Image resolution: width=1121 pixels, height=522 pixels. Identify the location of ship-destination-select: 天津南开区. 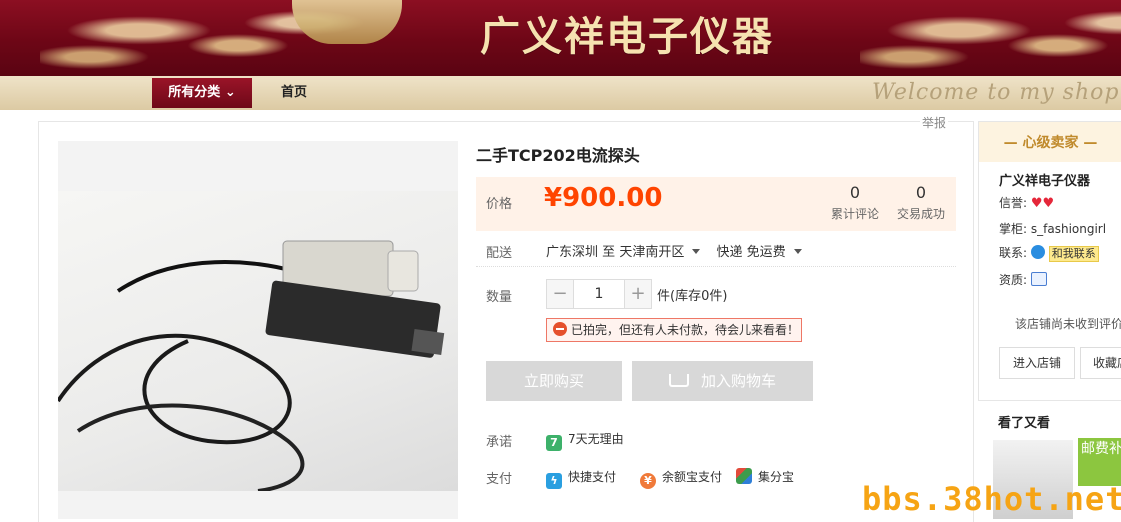
(651, 252).